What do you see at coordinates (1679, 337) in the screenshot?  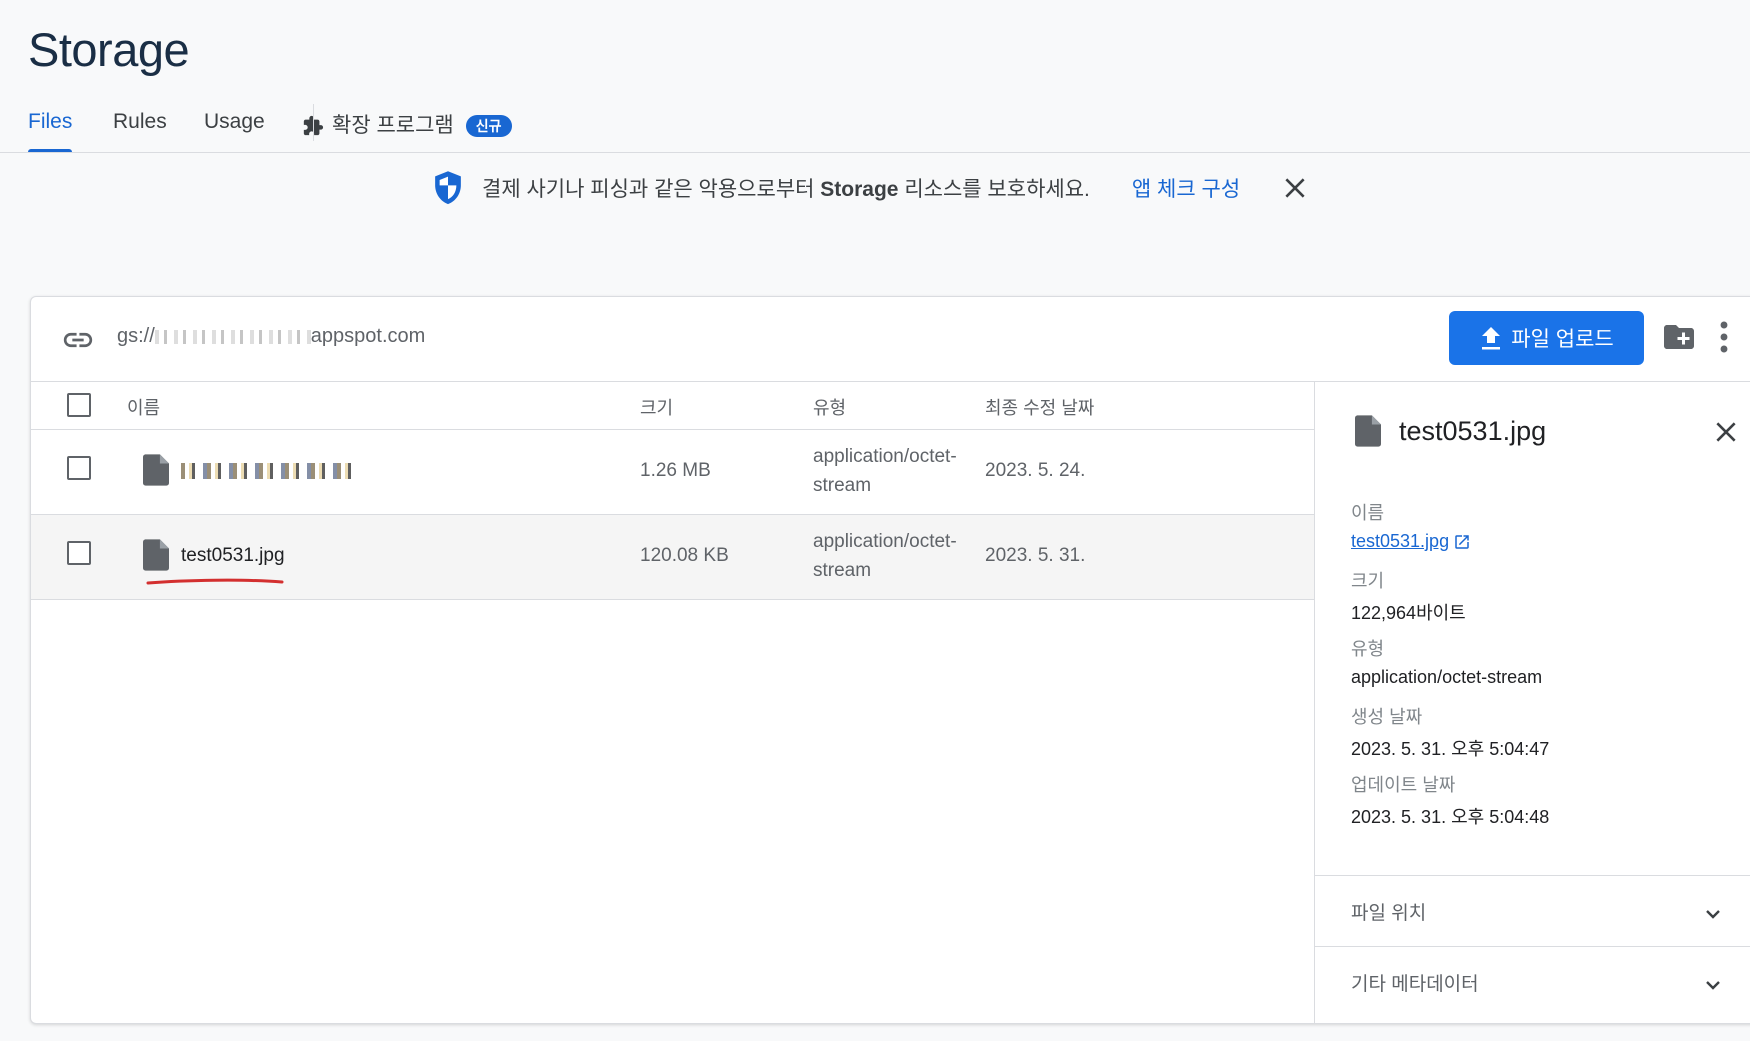 I see `create-folder-icon` at bounding box center [1679, 337].